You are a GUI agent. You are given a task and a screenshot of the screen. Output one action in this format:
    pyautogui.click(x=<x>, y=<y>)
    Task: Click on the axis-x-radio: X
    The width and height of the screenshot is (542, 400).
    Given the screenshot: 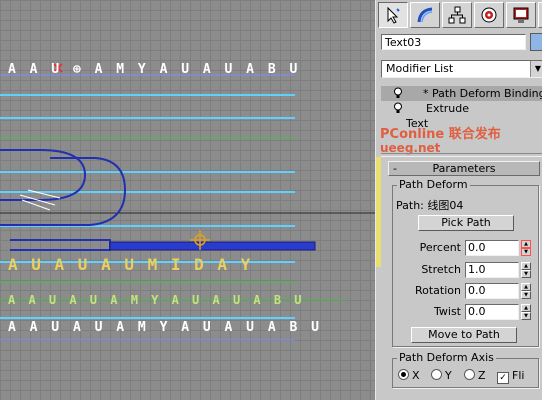 What is the action you would take?
    pyautogui.click(x=409, y=376)
    